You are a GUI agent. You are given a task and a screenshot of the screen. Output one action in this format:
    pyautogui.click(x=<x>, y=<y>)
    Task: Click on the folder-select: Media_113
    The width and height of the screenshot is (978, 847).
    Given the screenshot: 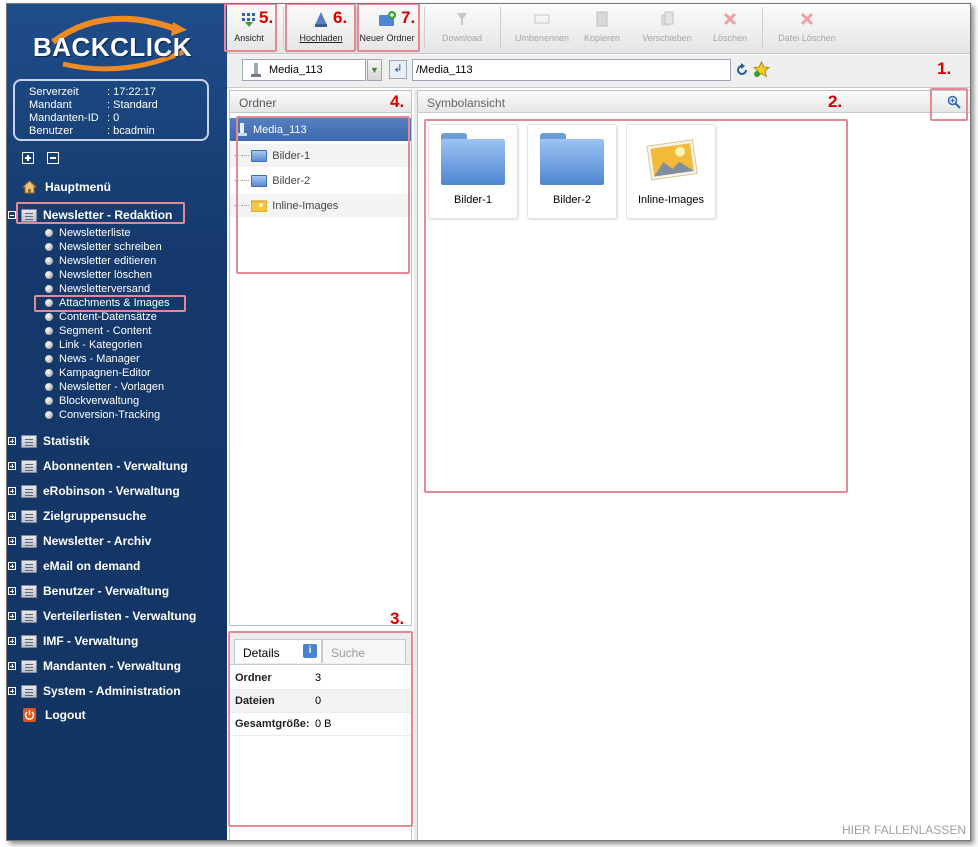 What is the action you would take?
    pyautogui.click(x=304, y=70)
    